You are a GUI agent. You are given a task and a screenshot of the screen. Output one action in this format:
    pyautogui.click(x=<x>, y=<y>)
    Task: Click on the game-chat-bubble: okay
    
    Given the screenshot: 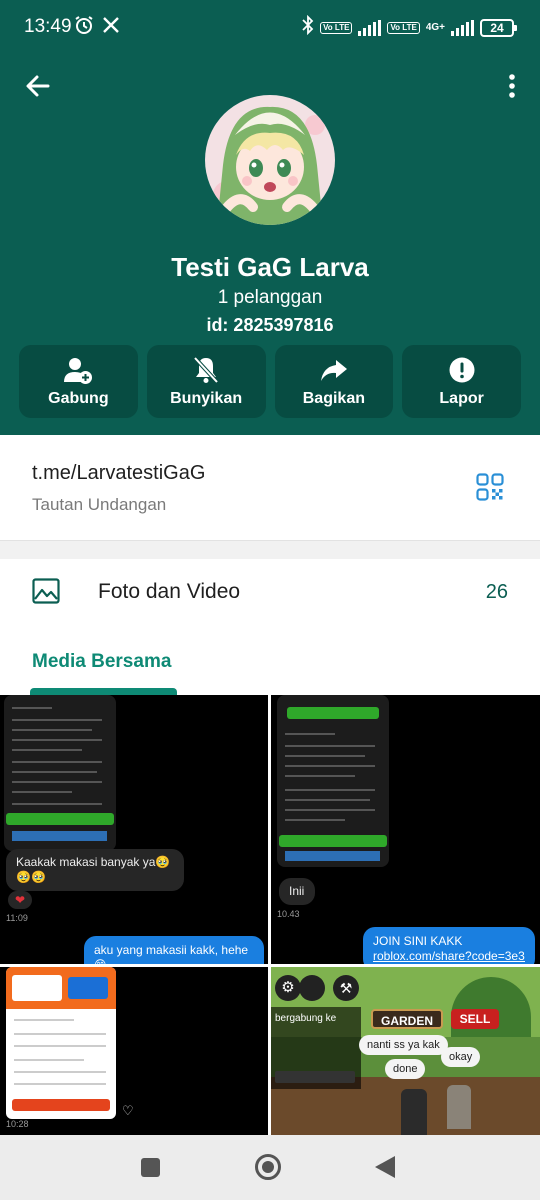 What is the action you would take?
    pyautogui.click(x=461, y=1057)
    